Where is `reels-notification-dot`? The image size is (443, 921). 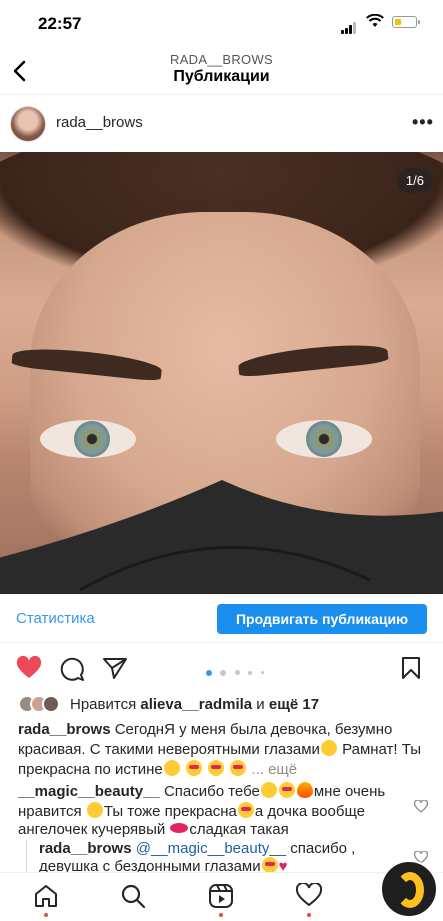 reels-notification-dot is located at coordinates (221, 915).